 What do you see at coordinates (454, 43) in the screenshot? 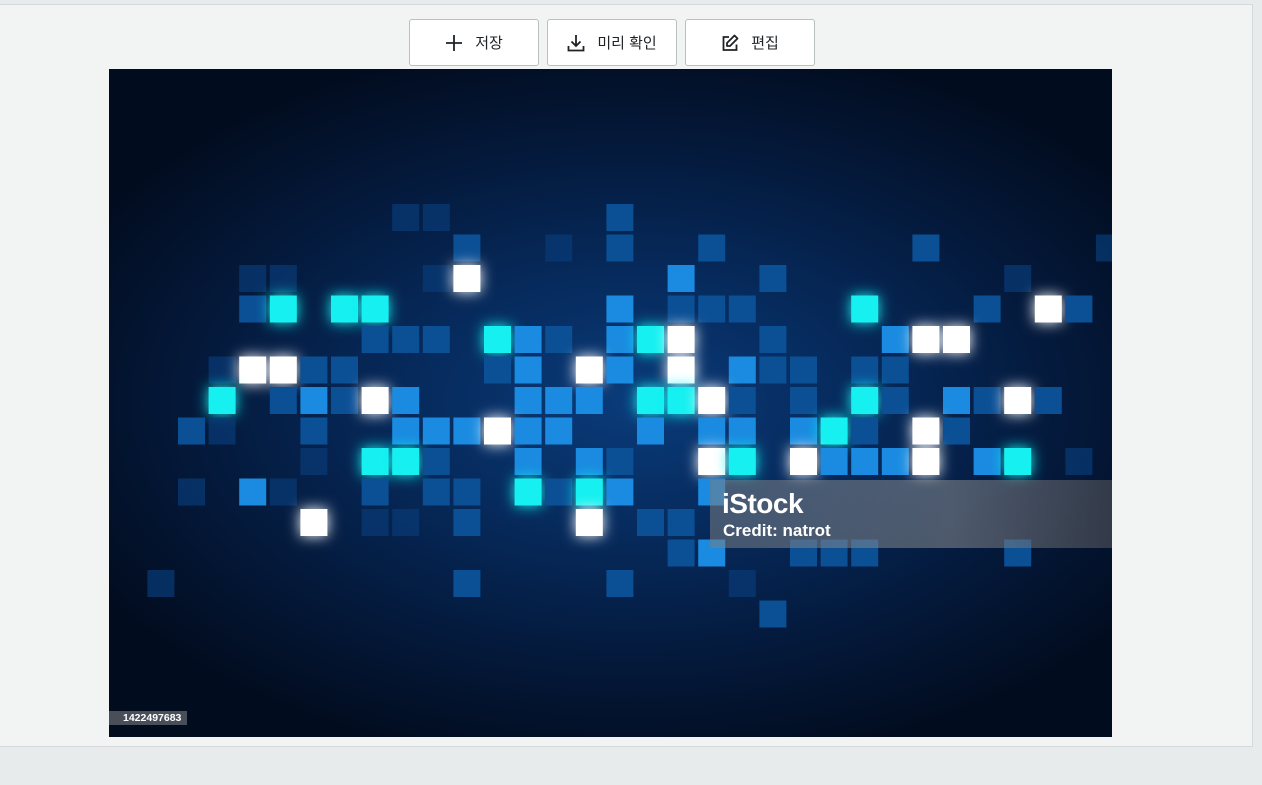
I see `plus-icon` at bounding box center [454, 43].